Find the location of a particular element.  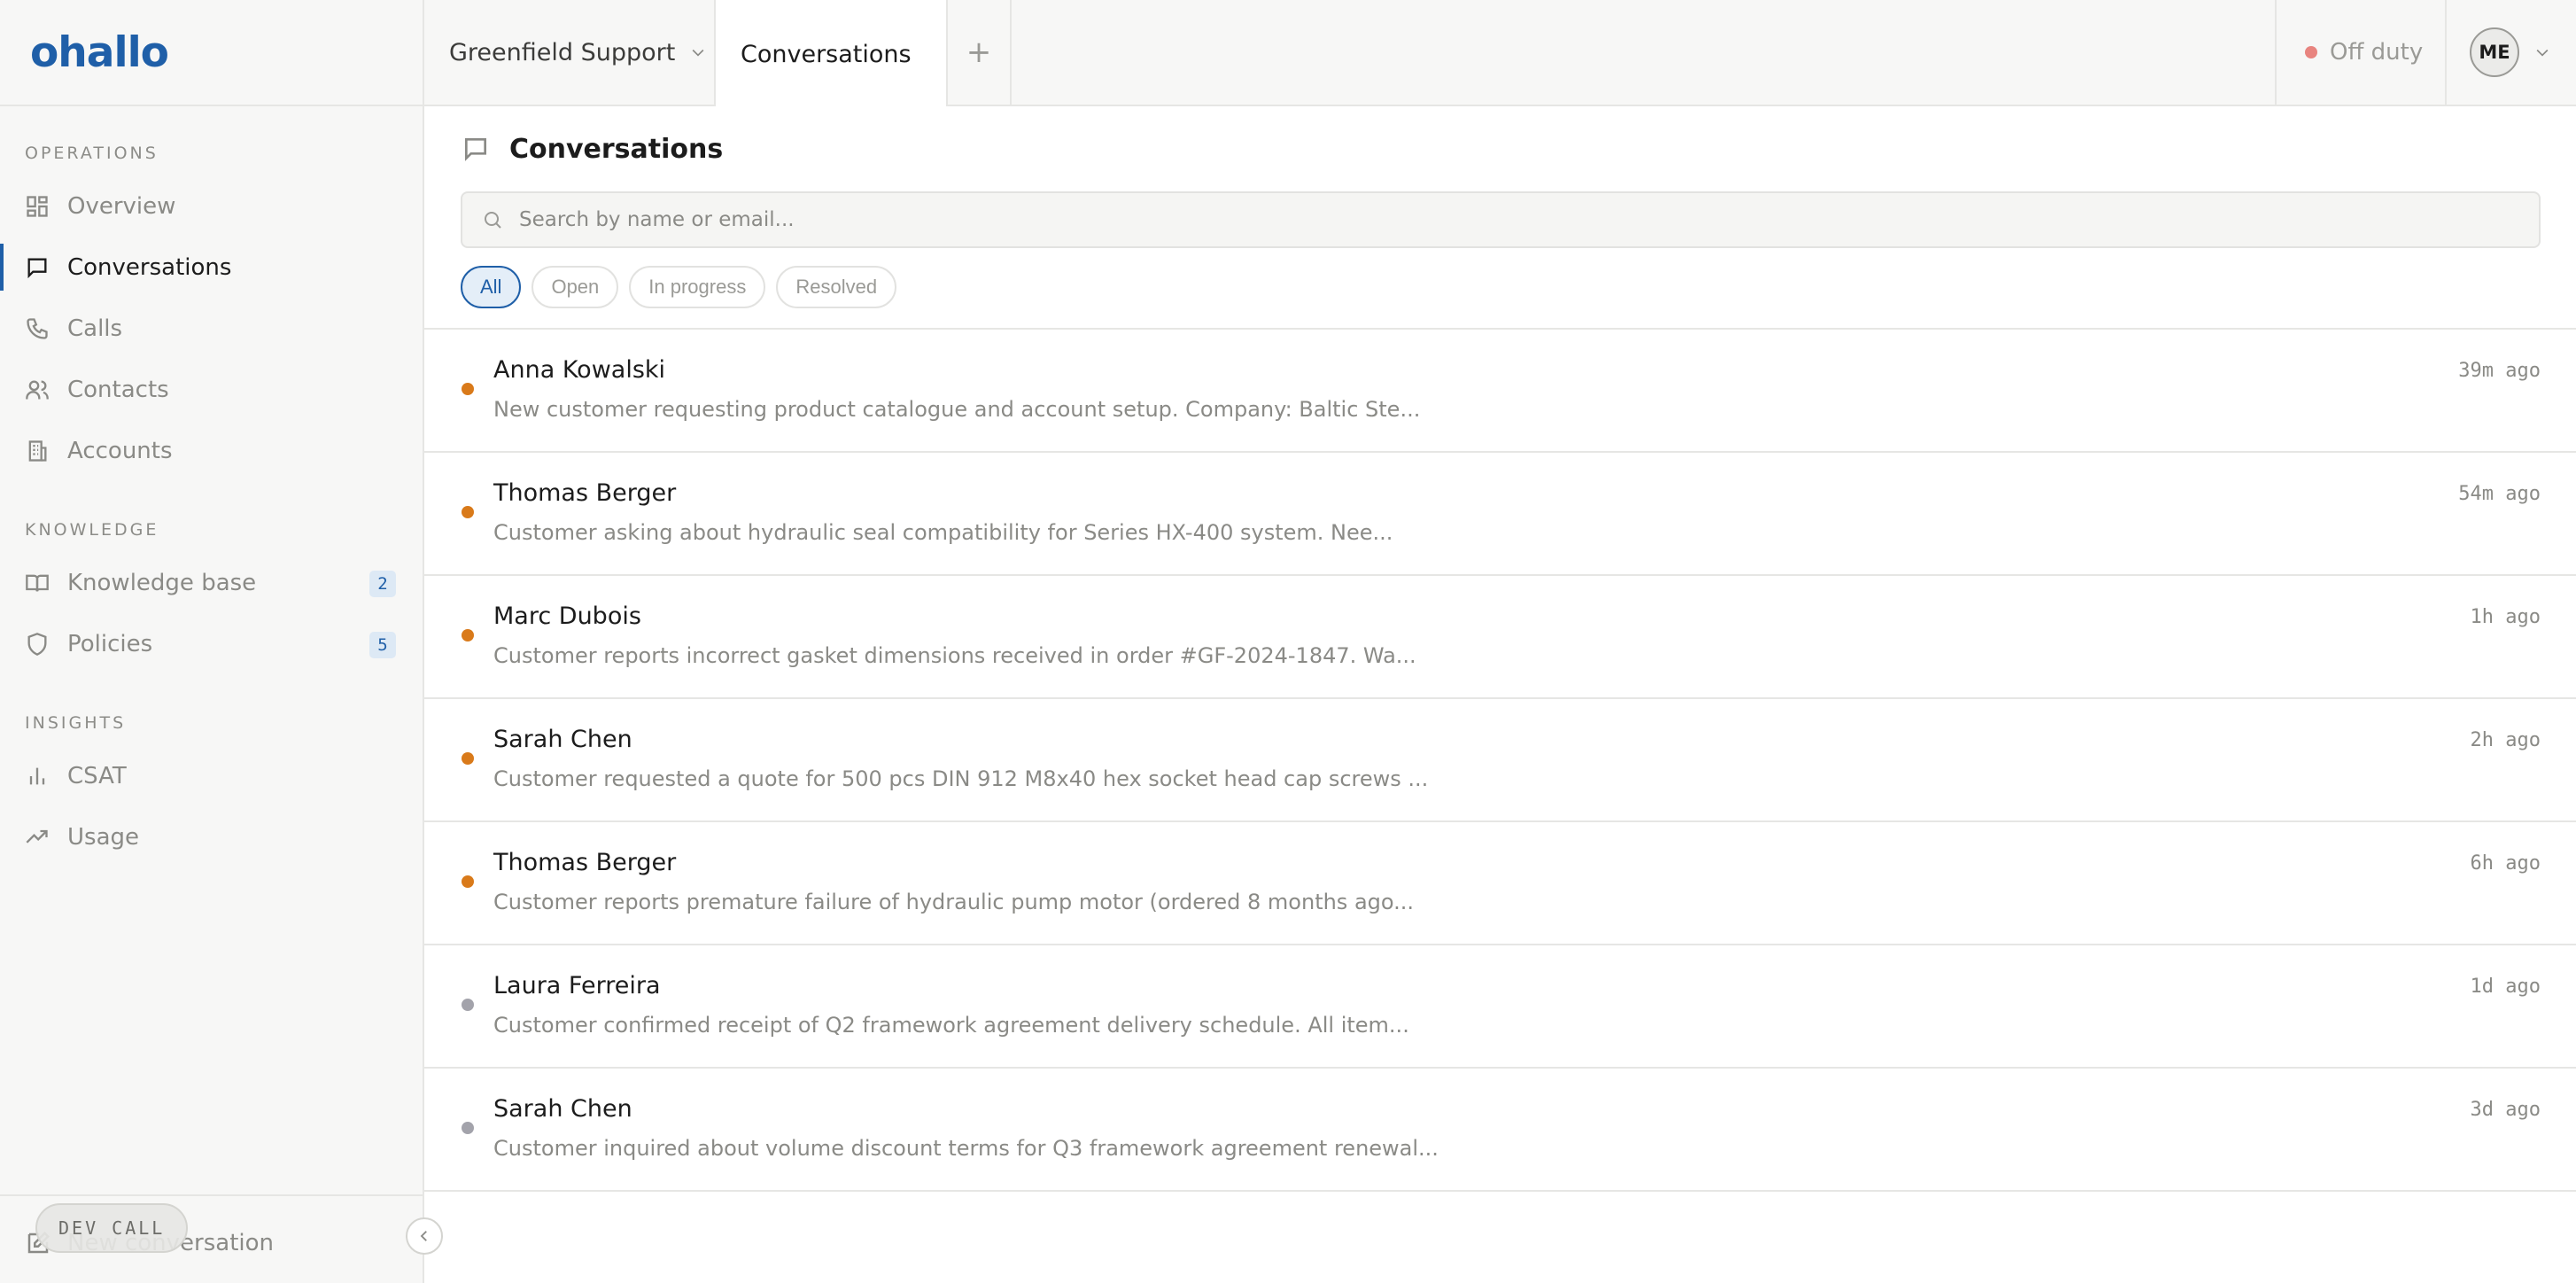

sidebar-item-csat: CSAT is located at coordinates (211, 776).